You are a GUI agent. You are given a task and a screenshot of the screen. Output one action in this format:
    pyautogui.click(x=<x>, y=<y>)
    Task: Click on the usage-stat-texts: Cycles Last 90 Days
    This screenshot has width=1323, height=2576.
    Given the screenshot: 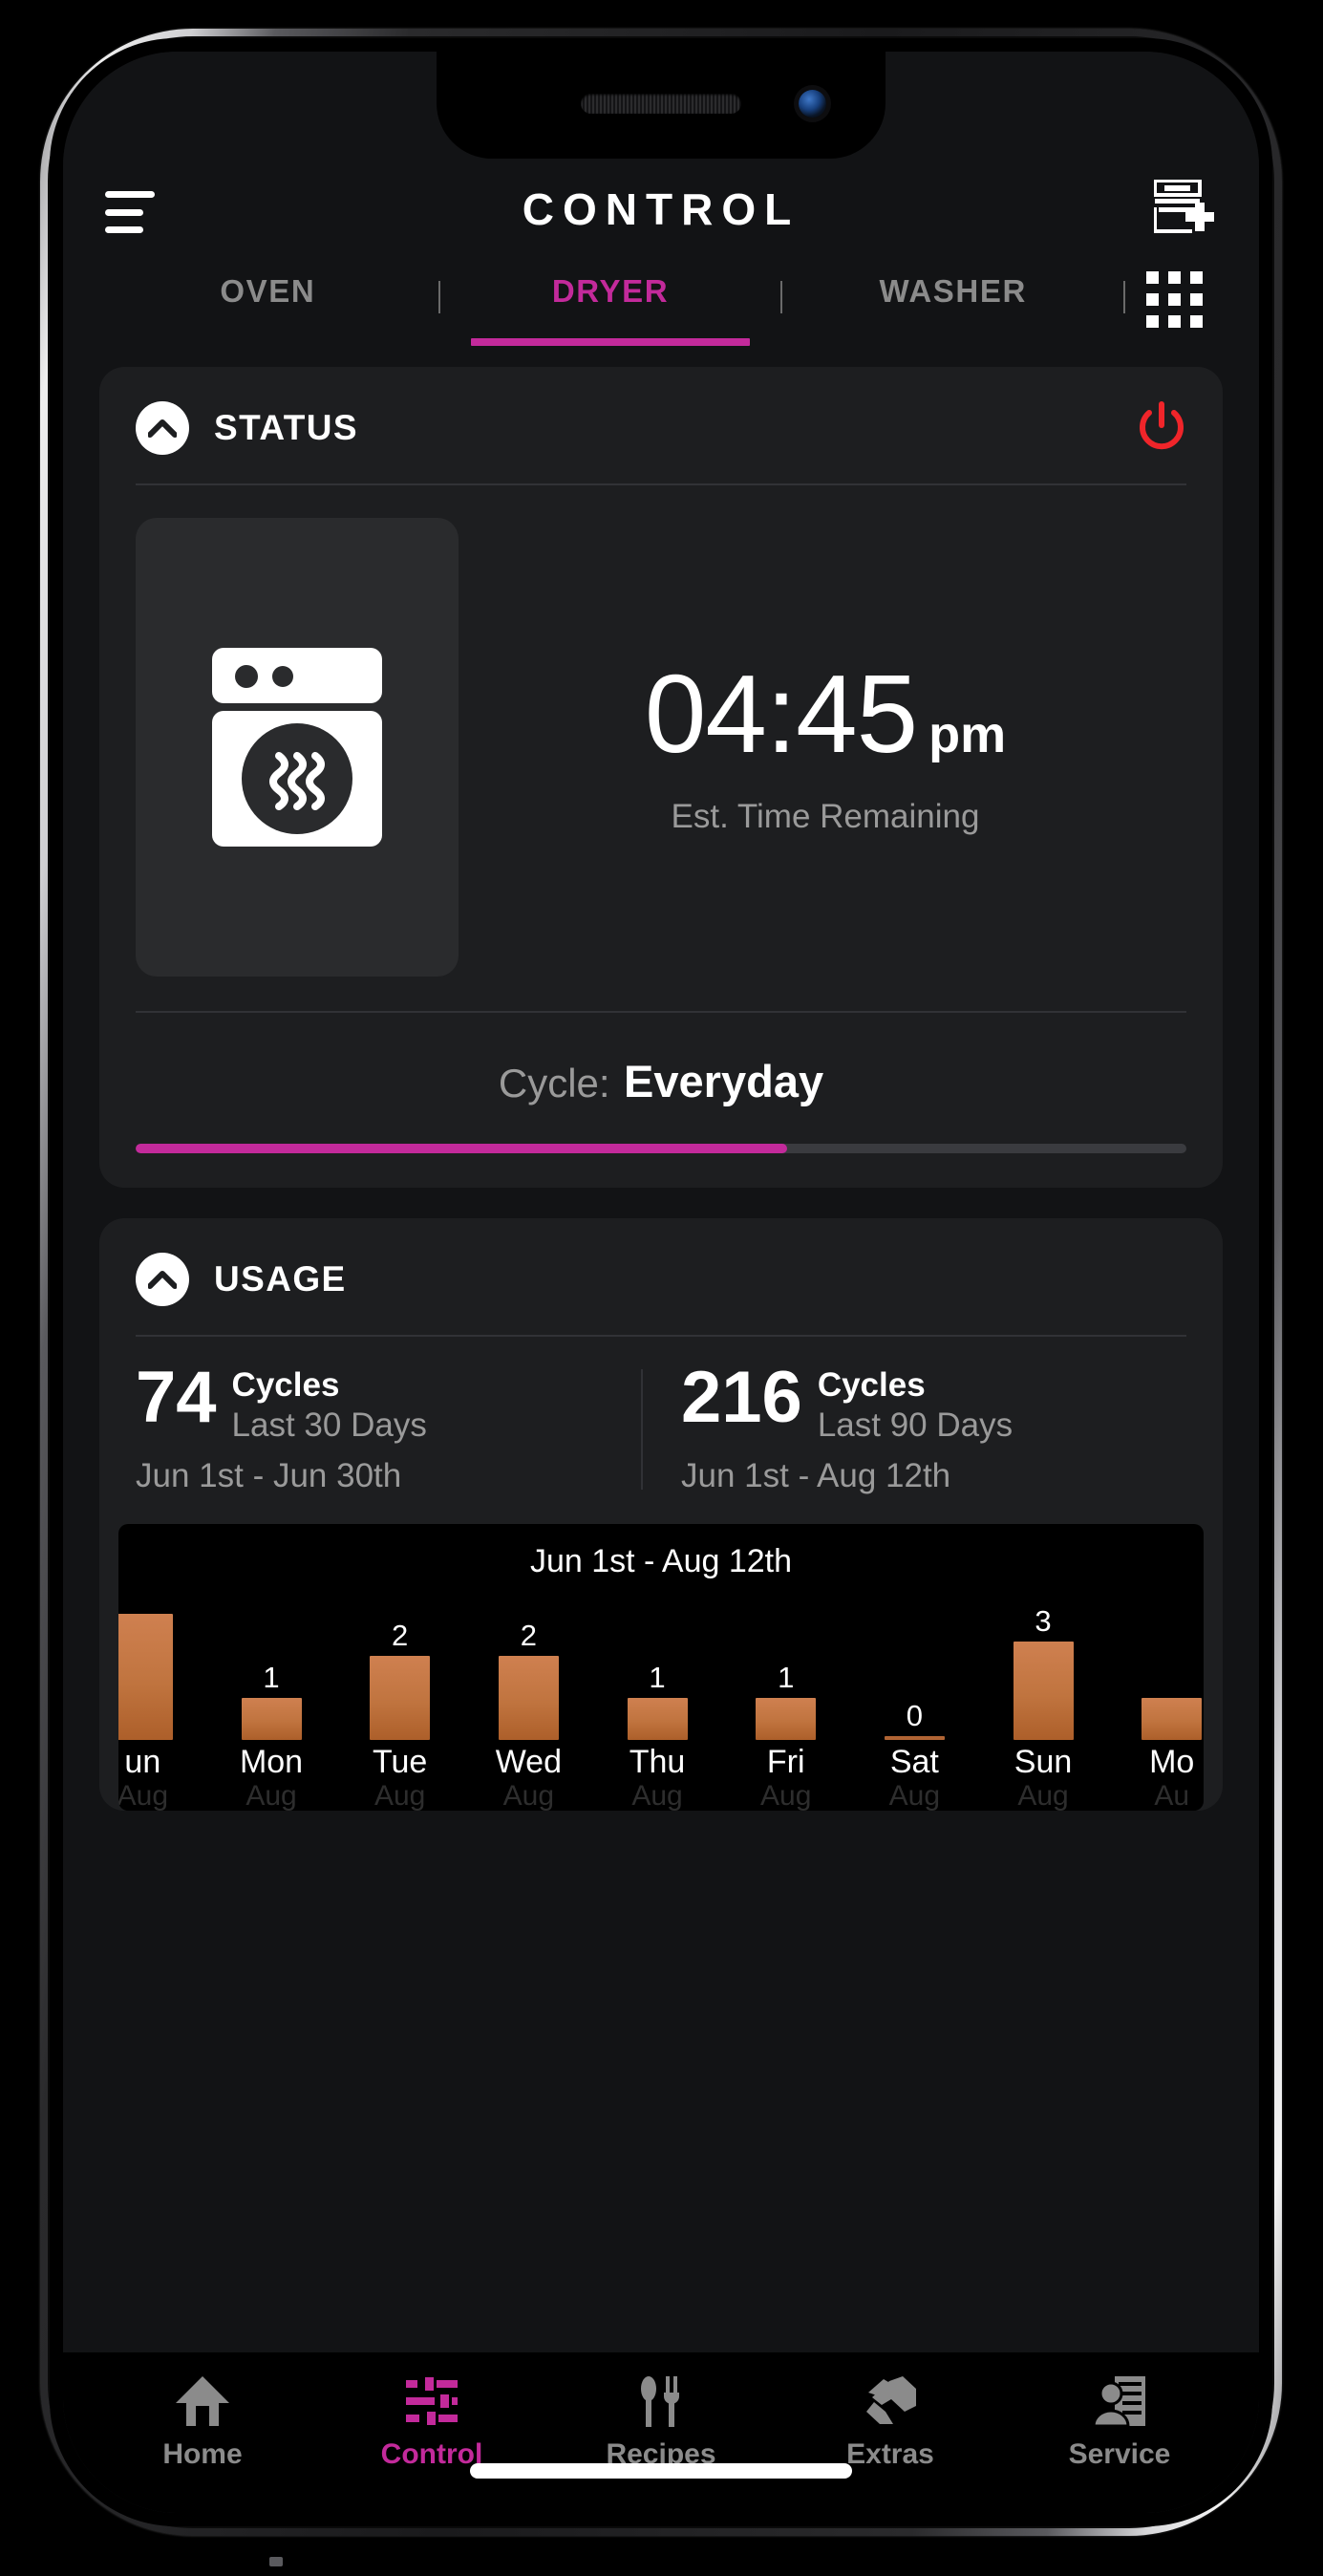 What is the action you would take?
    pyautogui.click(x=916, y=1404)
    